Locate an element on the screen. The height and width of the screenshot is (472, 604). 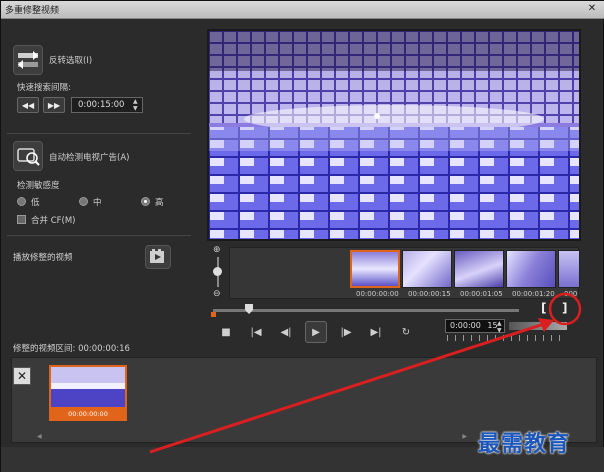
volume-slider is located at coordinates (538, 326).